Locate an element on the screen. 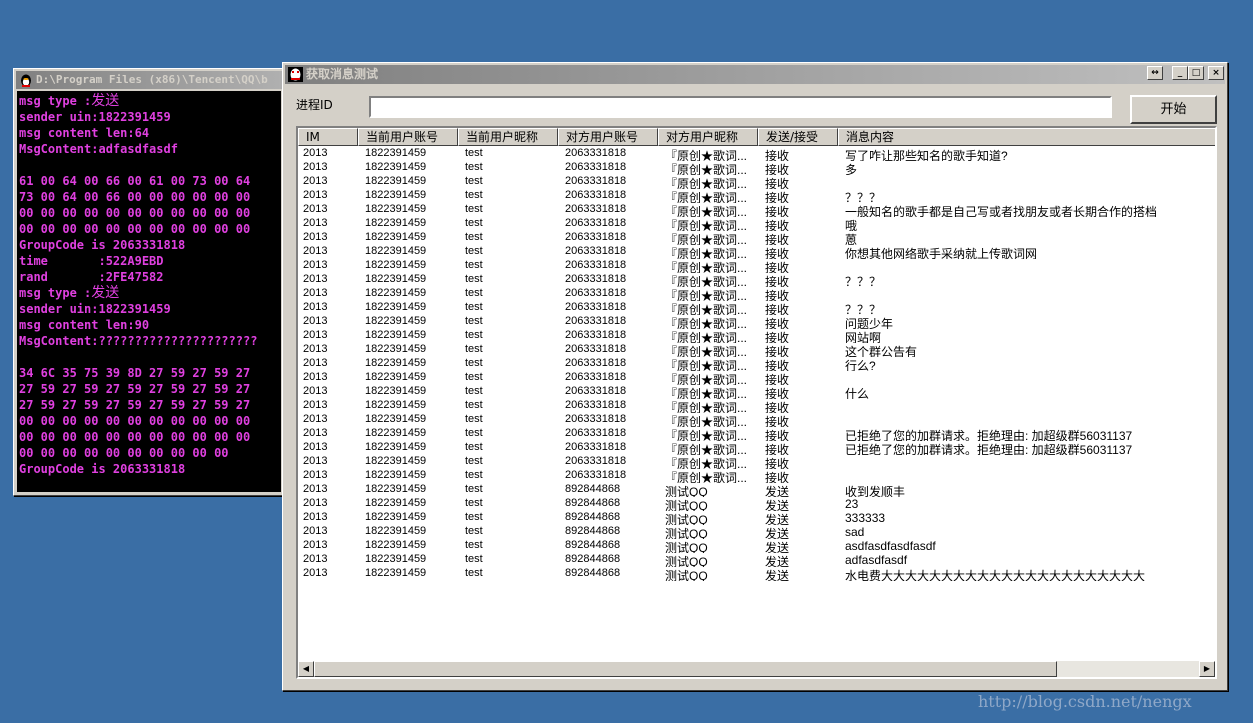 This screenshot has height=723, width=1253. table-cell: adfasdfasdf is located at coordinates (876, 560).